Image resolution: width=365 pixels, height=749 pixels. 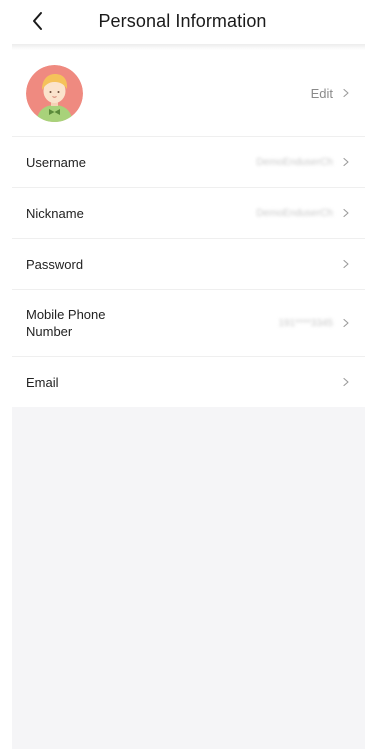 I want to click on mobile-phone-row: Mobile Phone Number 191****3345, so click(x=188, y=323).